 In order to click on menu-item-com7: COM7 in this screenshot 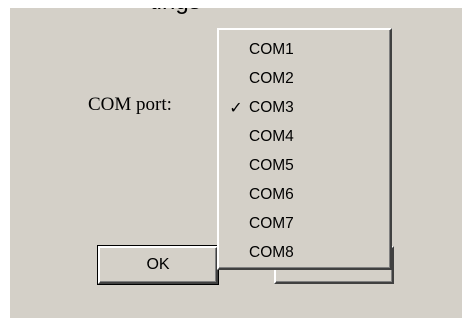, I will do `click(304, 223)`.